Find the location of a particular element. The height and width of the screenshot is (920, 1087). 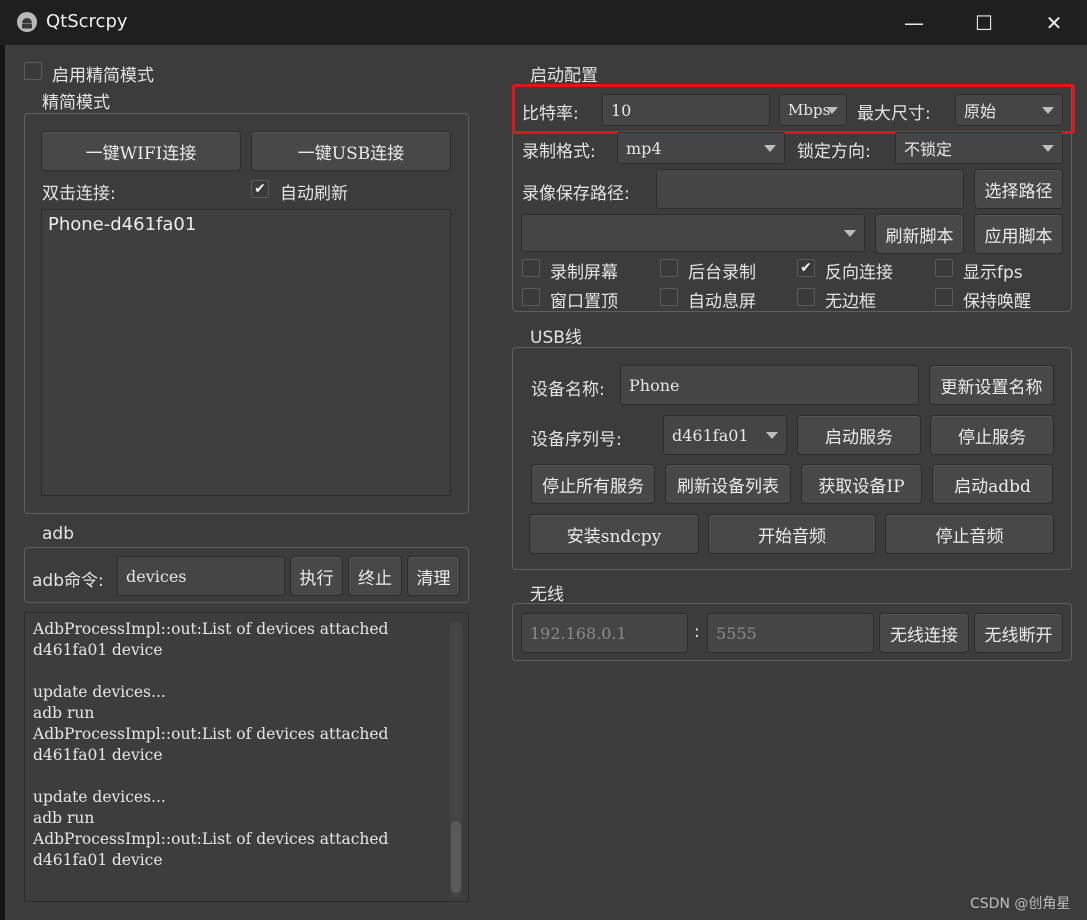

ip-input: 192.168.0.1 is located at coordinates (604, 633).